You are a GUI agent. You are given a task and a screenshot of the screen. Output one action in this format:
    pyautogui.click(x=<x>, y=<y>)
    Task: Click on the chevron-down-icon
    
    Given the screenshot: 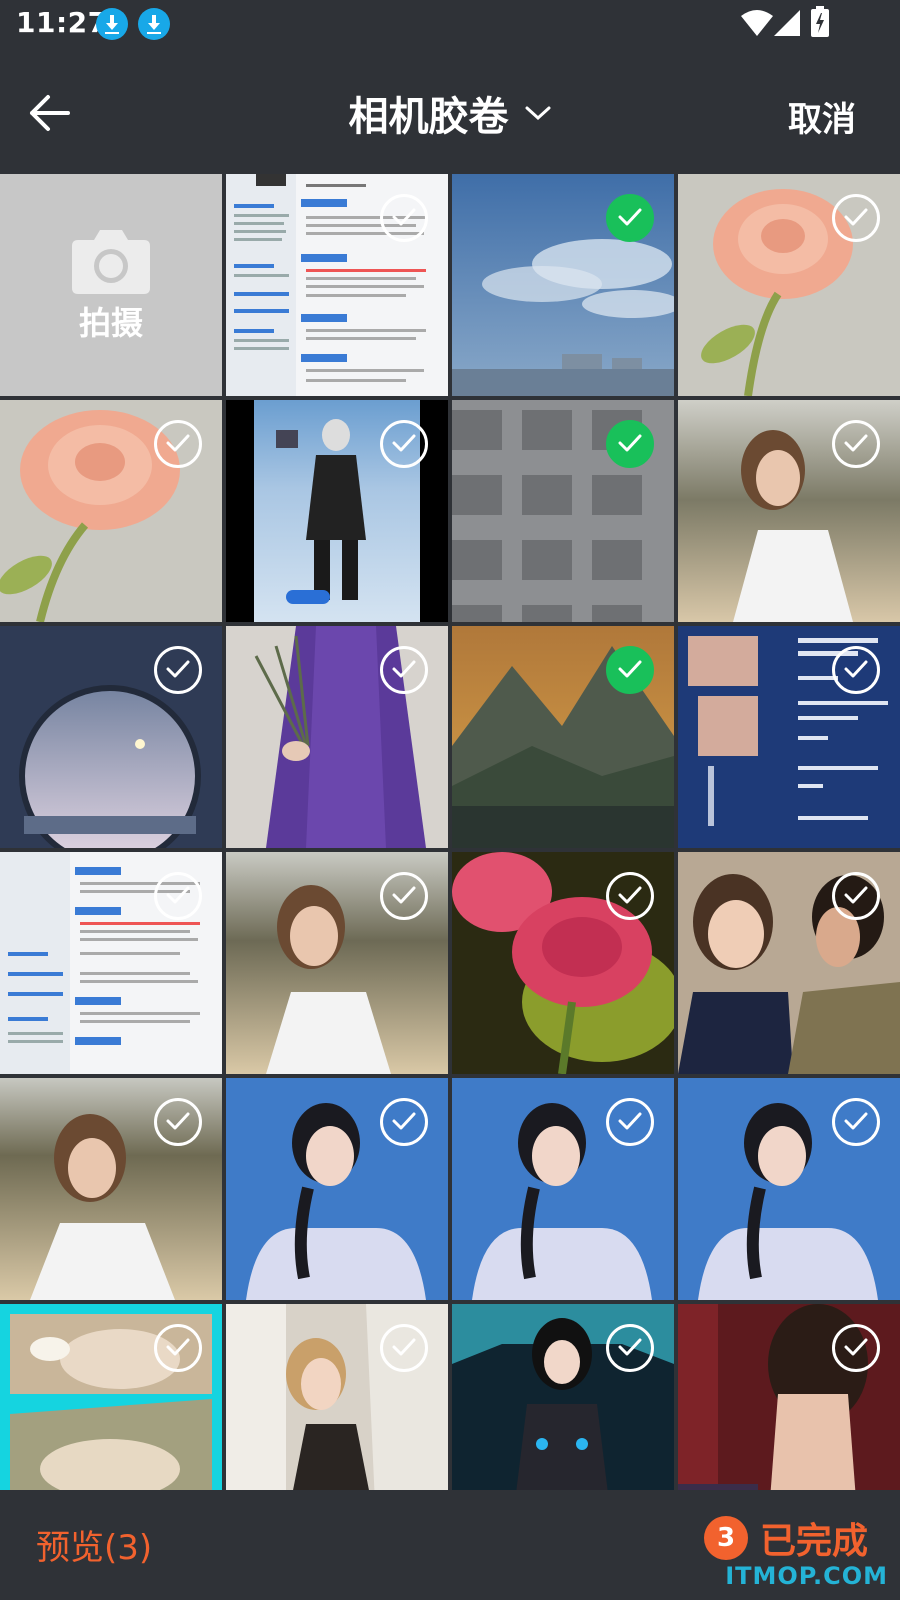 What is the action you would take?
    pyautogui.click(x=538, y=113)
    